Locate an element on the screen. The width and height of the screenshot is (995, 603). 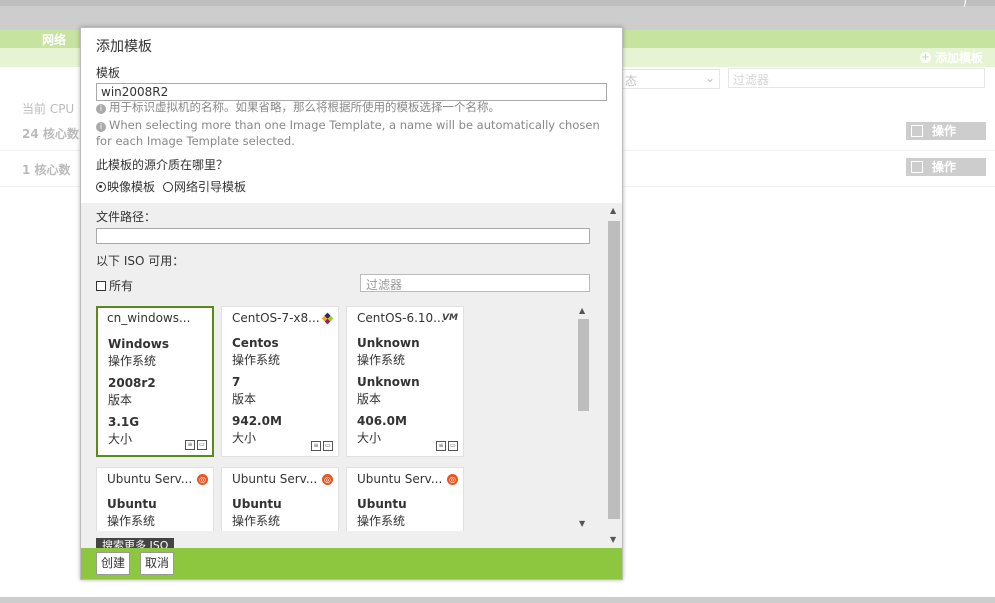
iso-os: Unknown is located at coordinates (388, 343).